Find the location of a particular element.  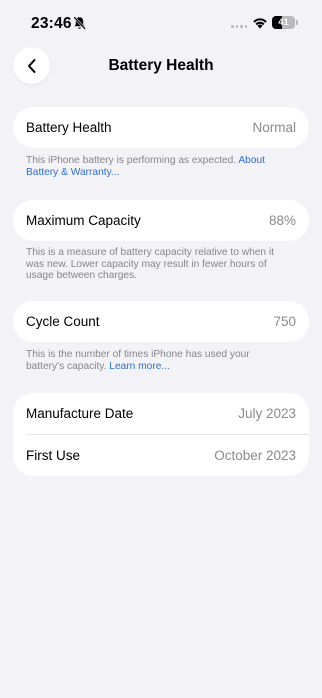

battery-level: 41 is located at coordinates (283, 22).